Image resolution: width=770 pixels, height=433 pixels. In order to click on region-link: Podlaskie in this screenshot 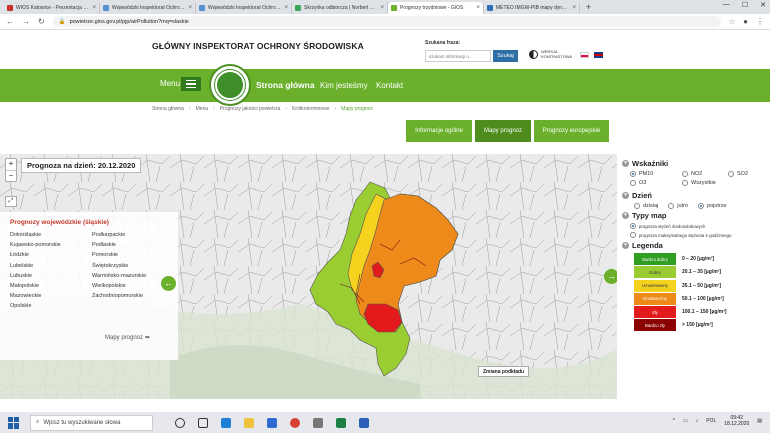, I will do `click(133, 245)`.